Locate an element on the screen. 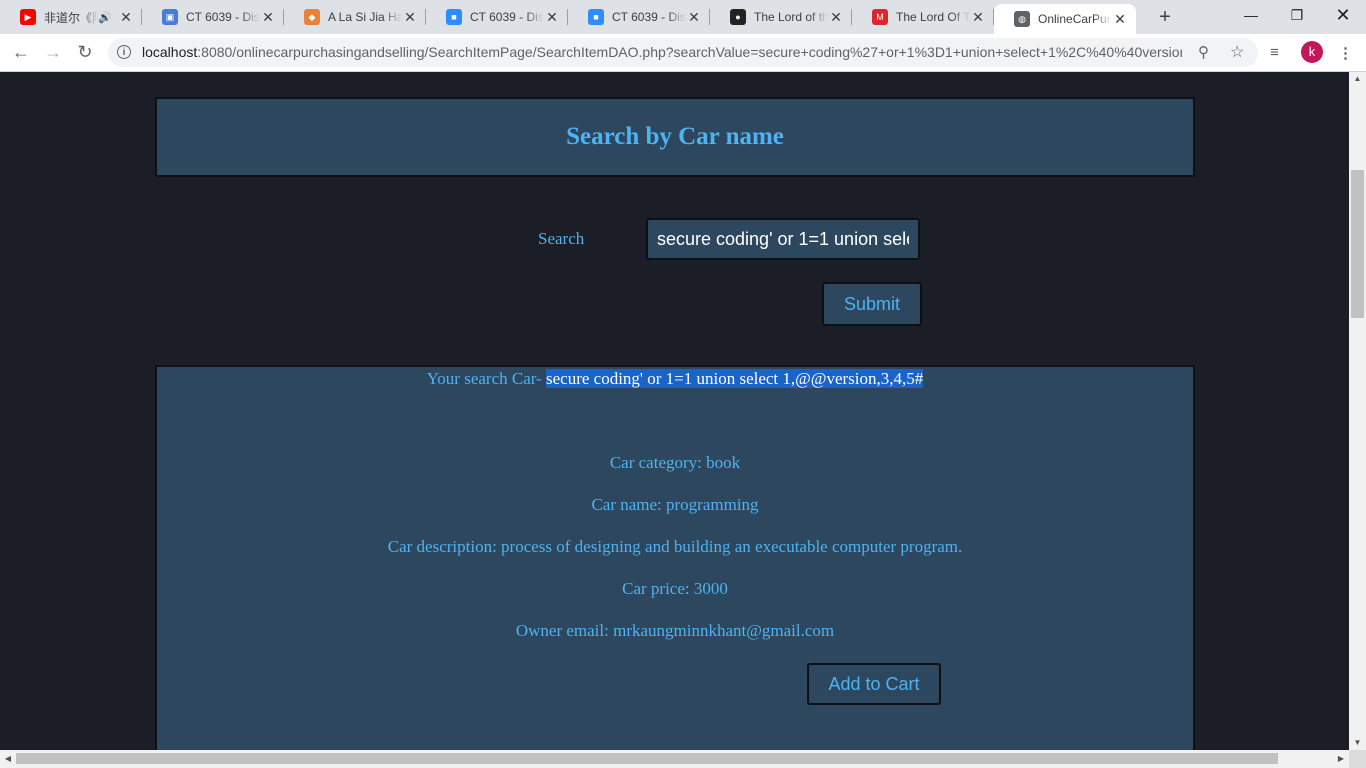 The height and width of the screenshot is (768, 1366). url-host: localhost is located at coordinates (170, 52).